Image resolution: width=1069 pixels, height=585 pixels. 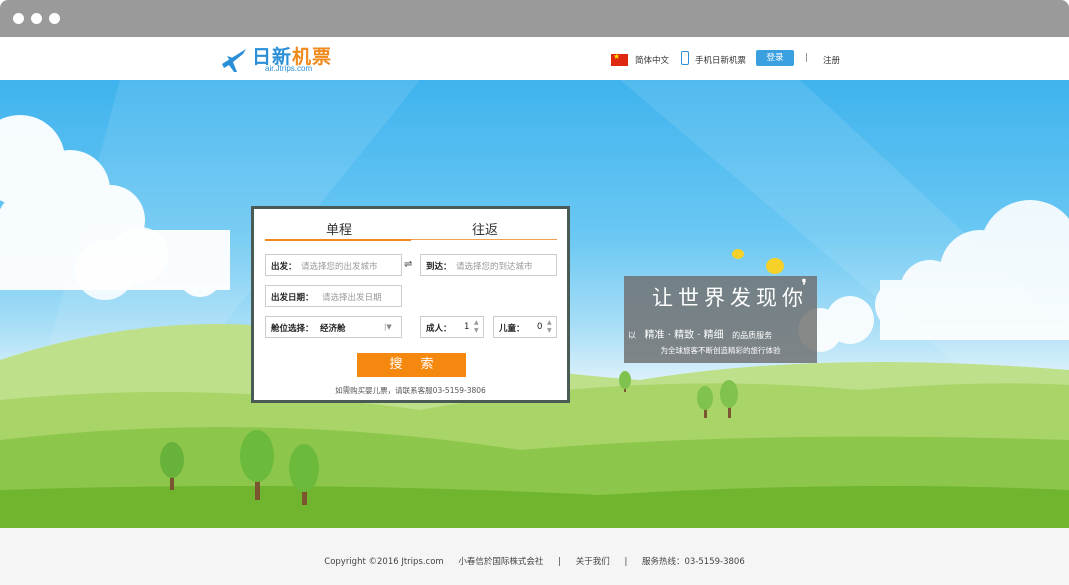 I want to click on slogan-line1-suffix: 的品质服务, so click(x=752, y=335).